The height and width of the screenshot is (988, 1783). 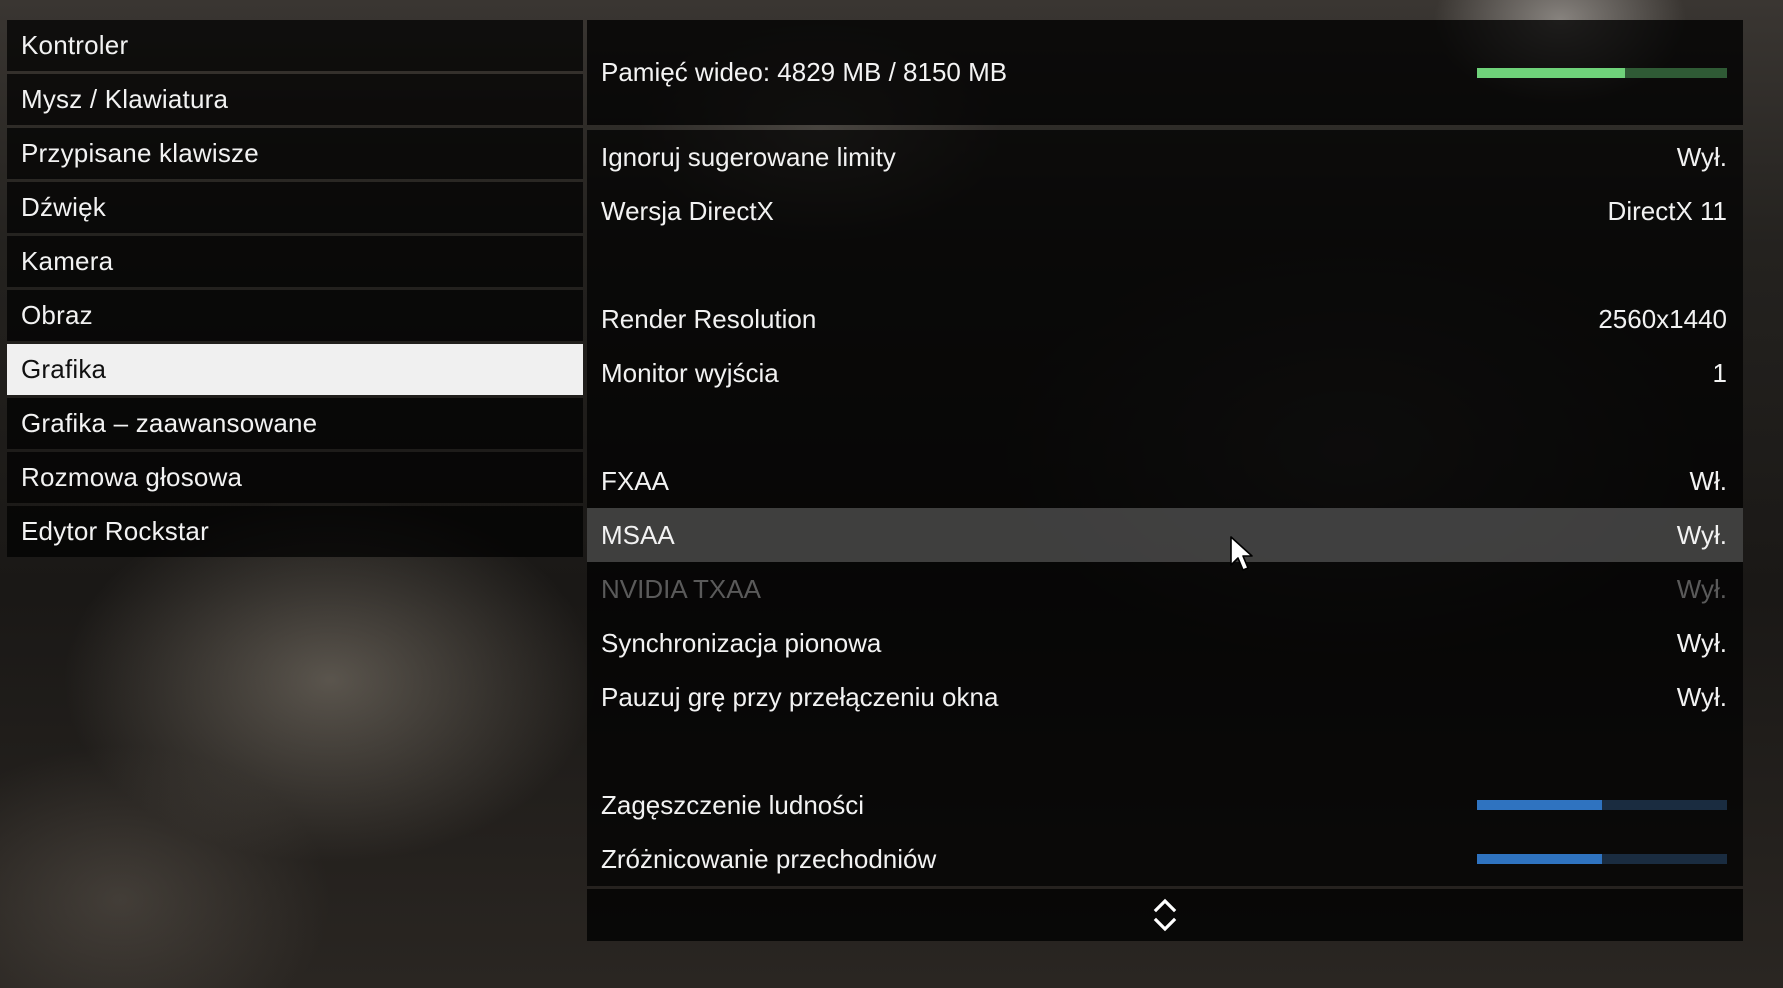 I want to click on setting-row-ignoruj-limity: Ignoruj sugerowane limity Wył., so click(x=1165, y=157).